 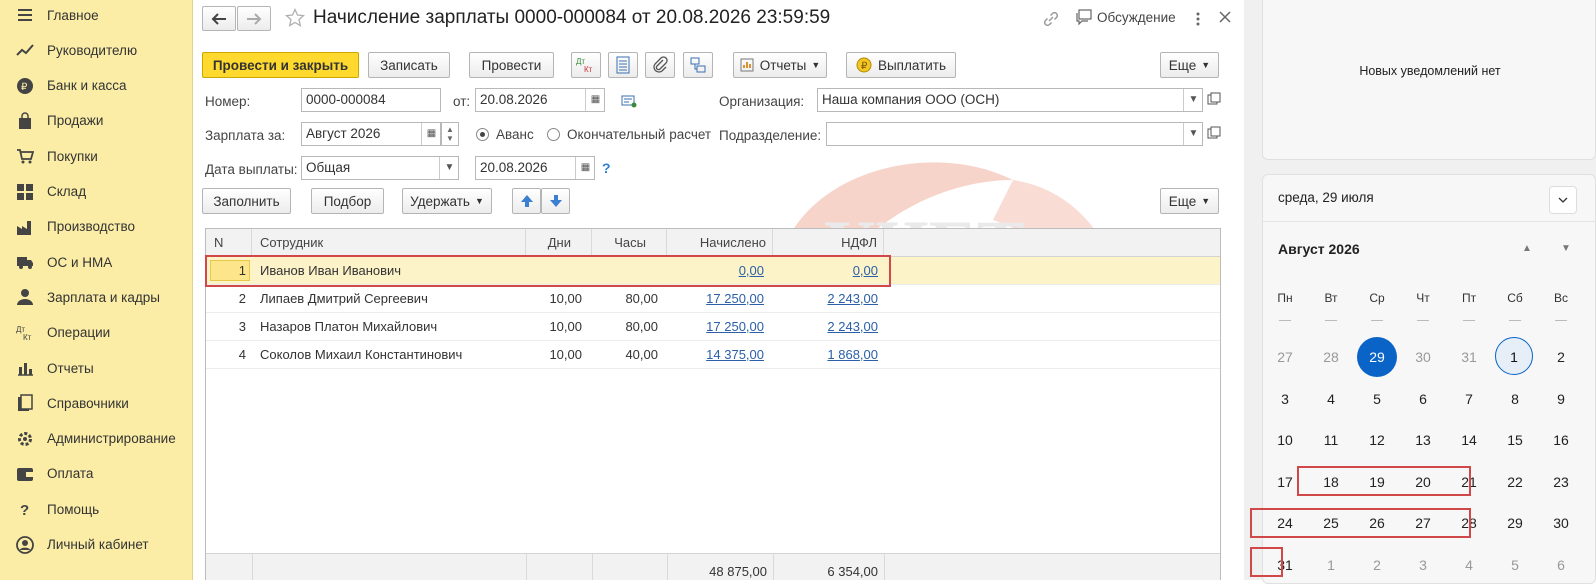 What do you see at coordinates (629, 243) in the screenshot?
I see `col-header-hours: Часы` at bounding box center [629, 243].